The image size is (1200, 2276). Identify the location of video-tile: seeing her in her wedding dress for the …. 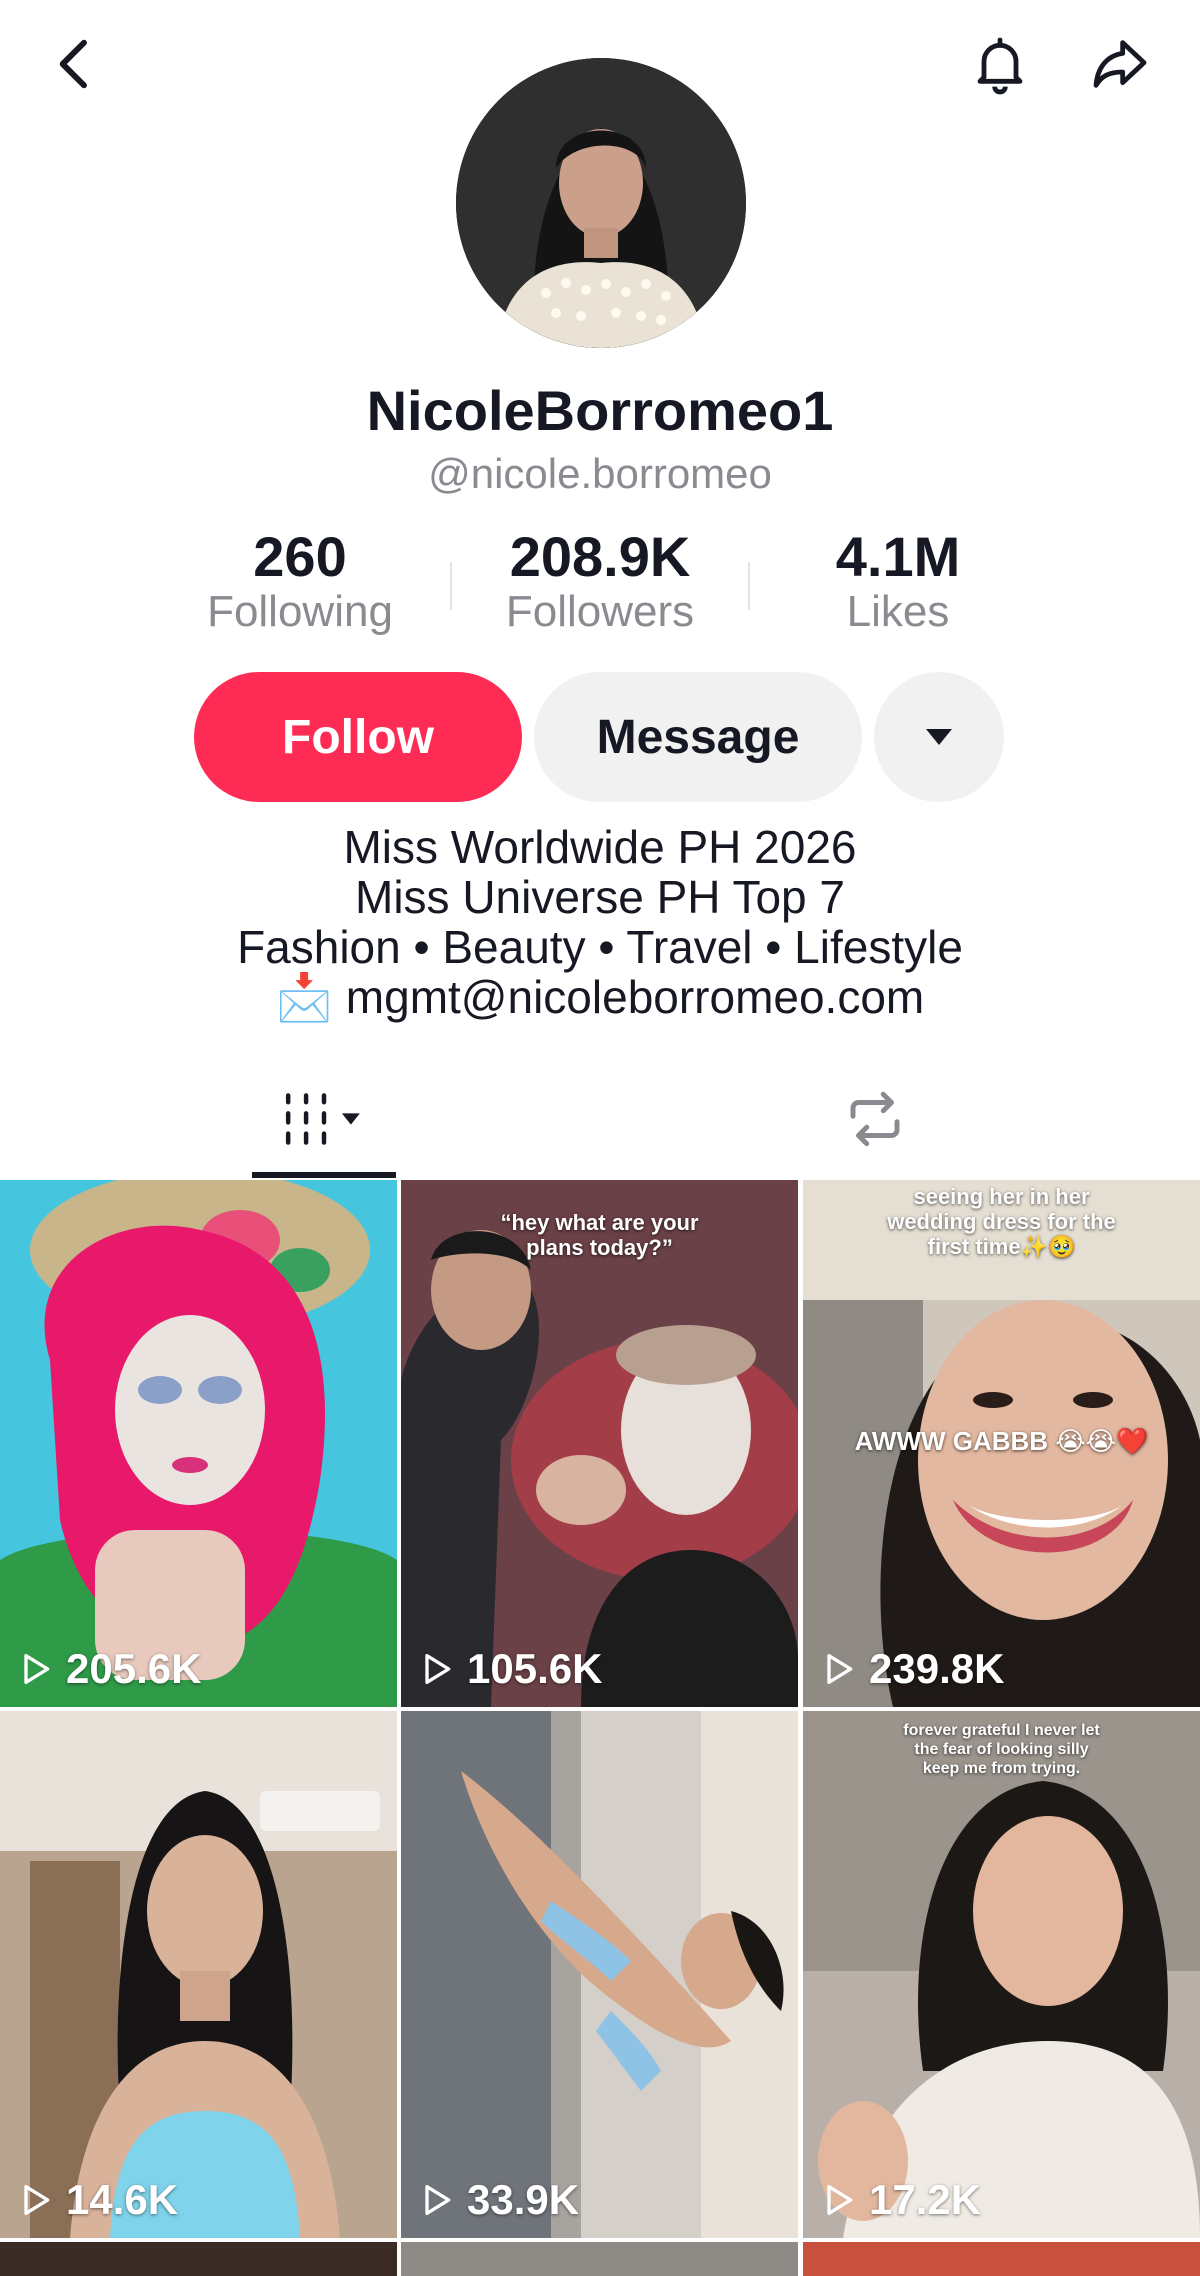
(1001, 1443).